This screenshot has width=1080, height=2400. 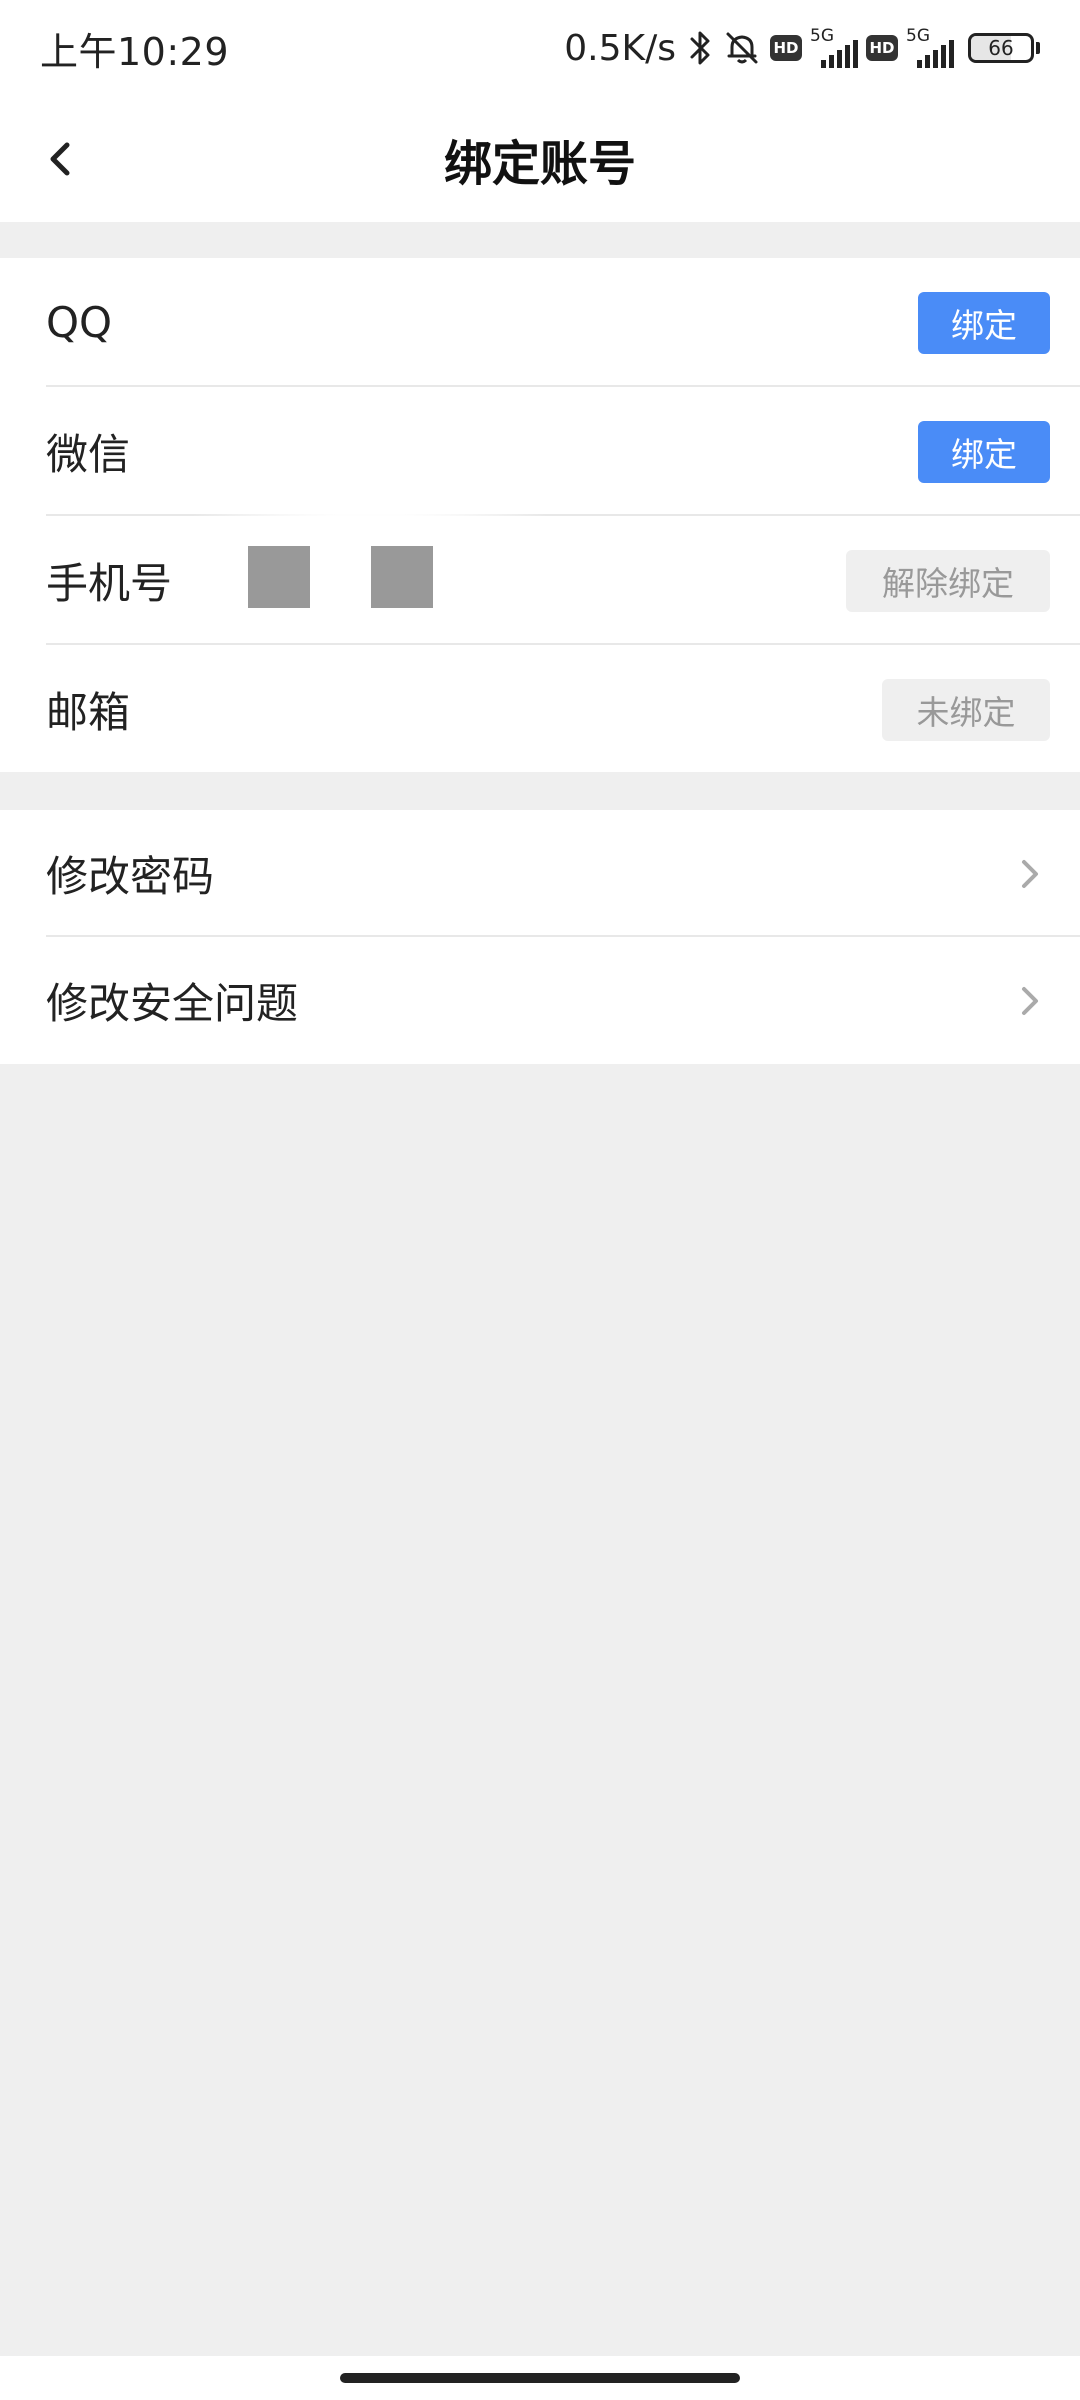 I want to click on status-icons: 0.5K/s HD 5G HD 5G 66, so click(x=802, y=48).